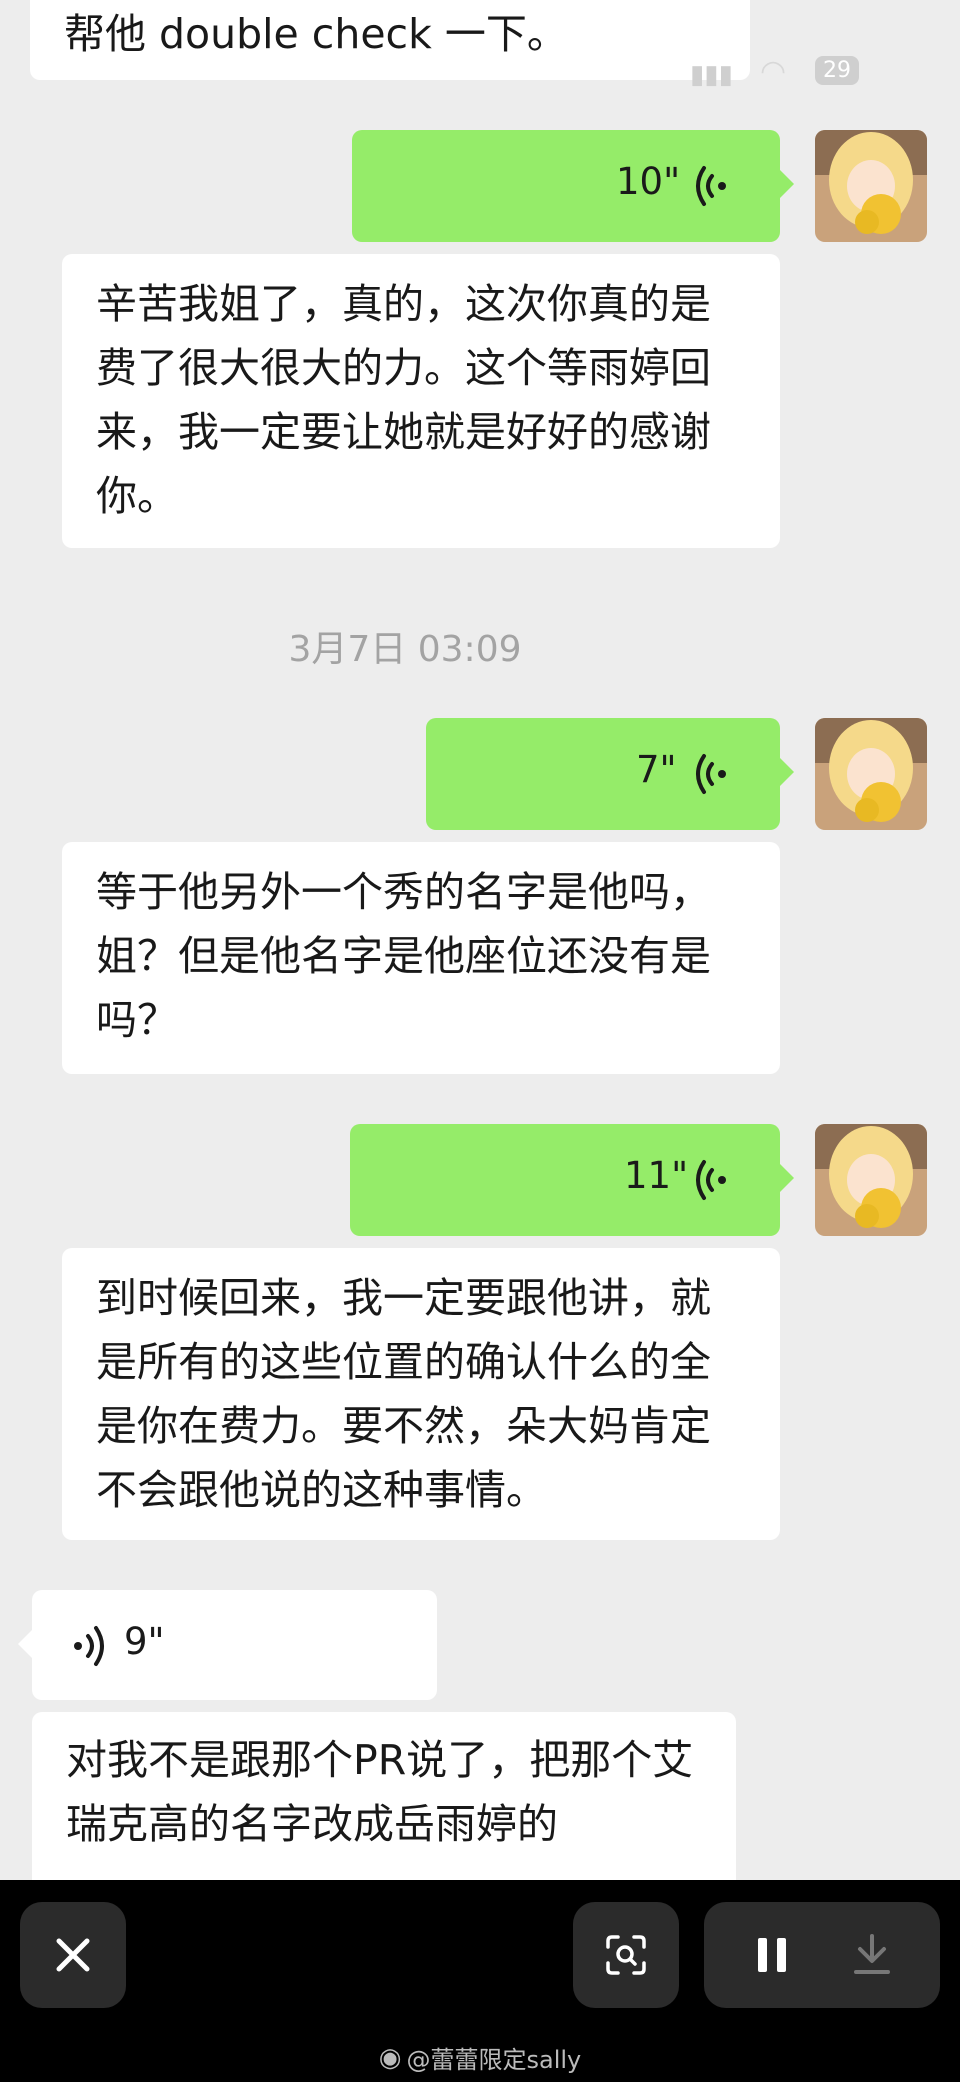 The image size is (960, 2082). What do you see at coordinates (656, 1175) in the screenshot?
I see `voice-duration: 11"` at bounding box center [656, 1175].